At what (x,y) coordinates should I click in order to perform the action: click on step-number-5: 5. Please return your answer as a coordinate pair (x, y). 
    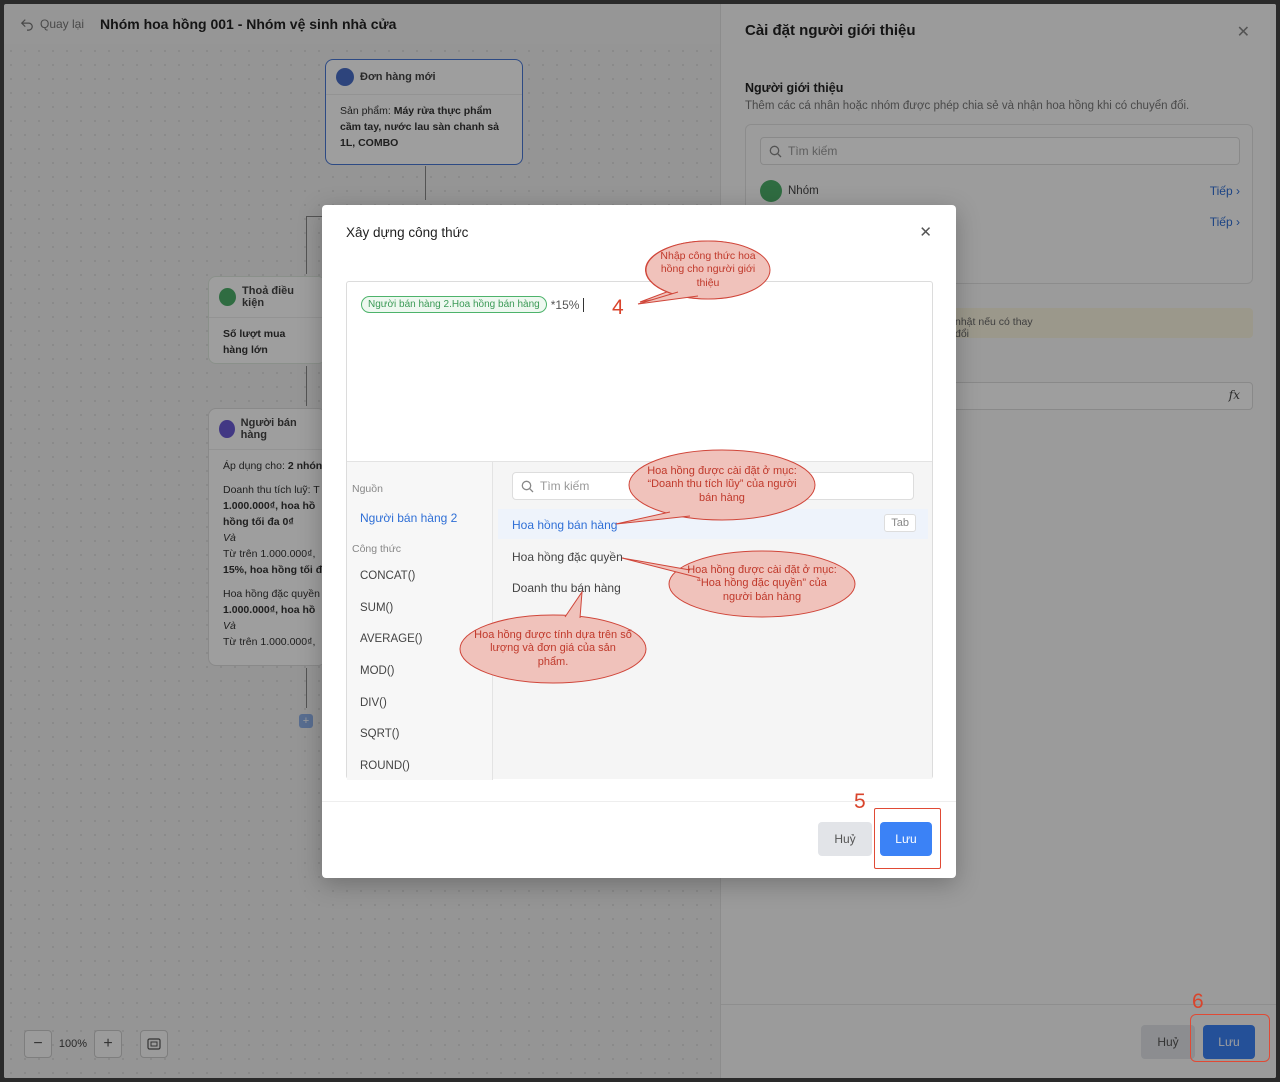
    Looking at the image, I should click on (860, 801).